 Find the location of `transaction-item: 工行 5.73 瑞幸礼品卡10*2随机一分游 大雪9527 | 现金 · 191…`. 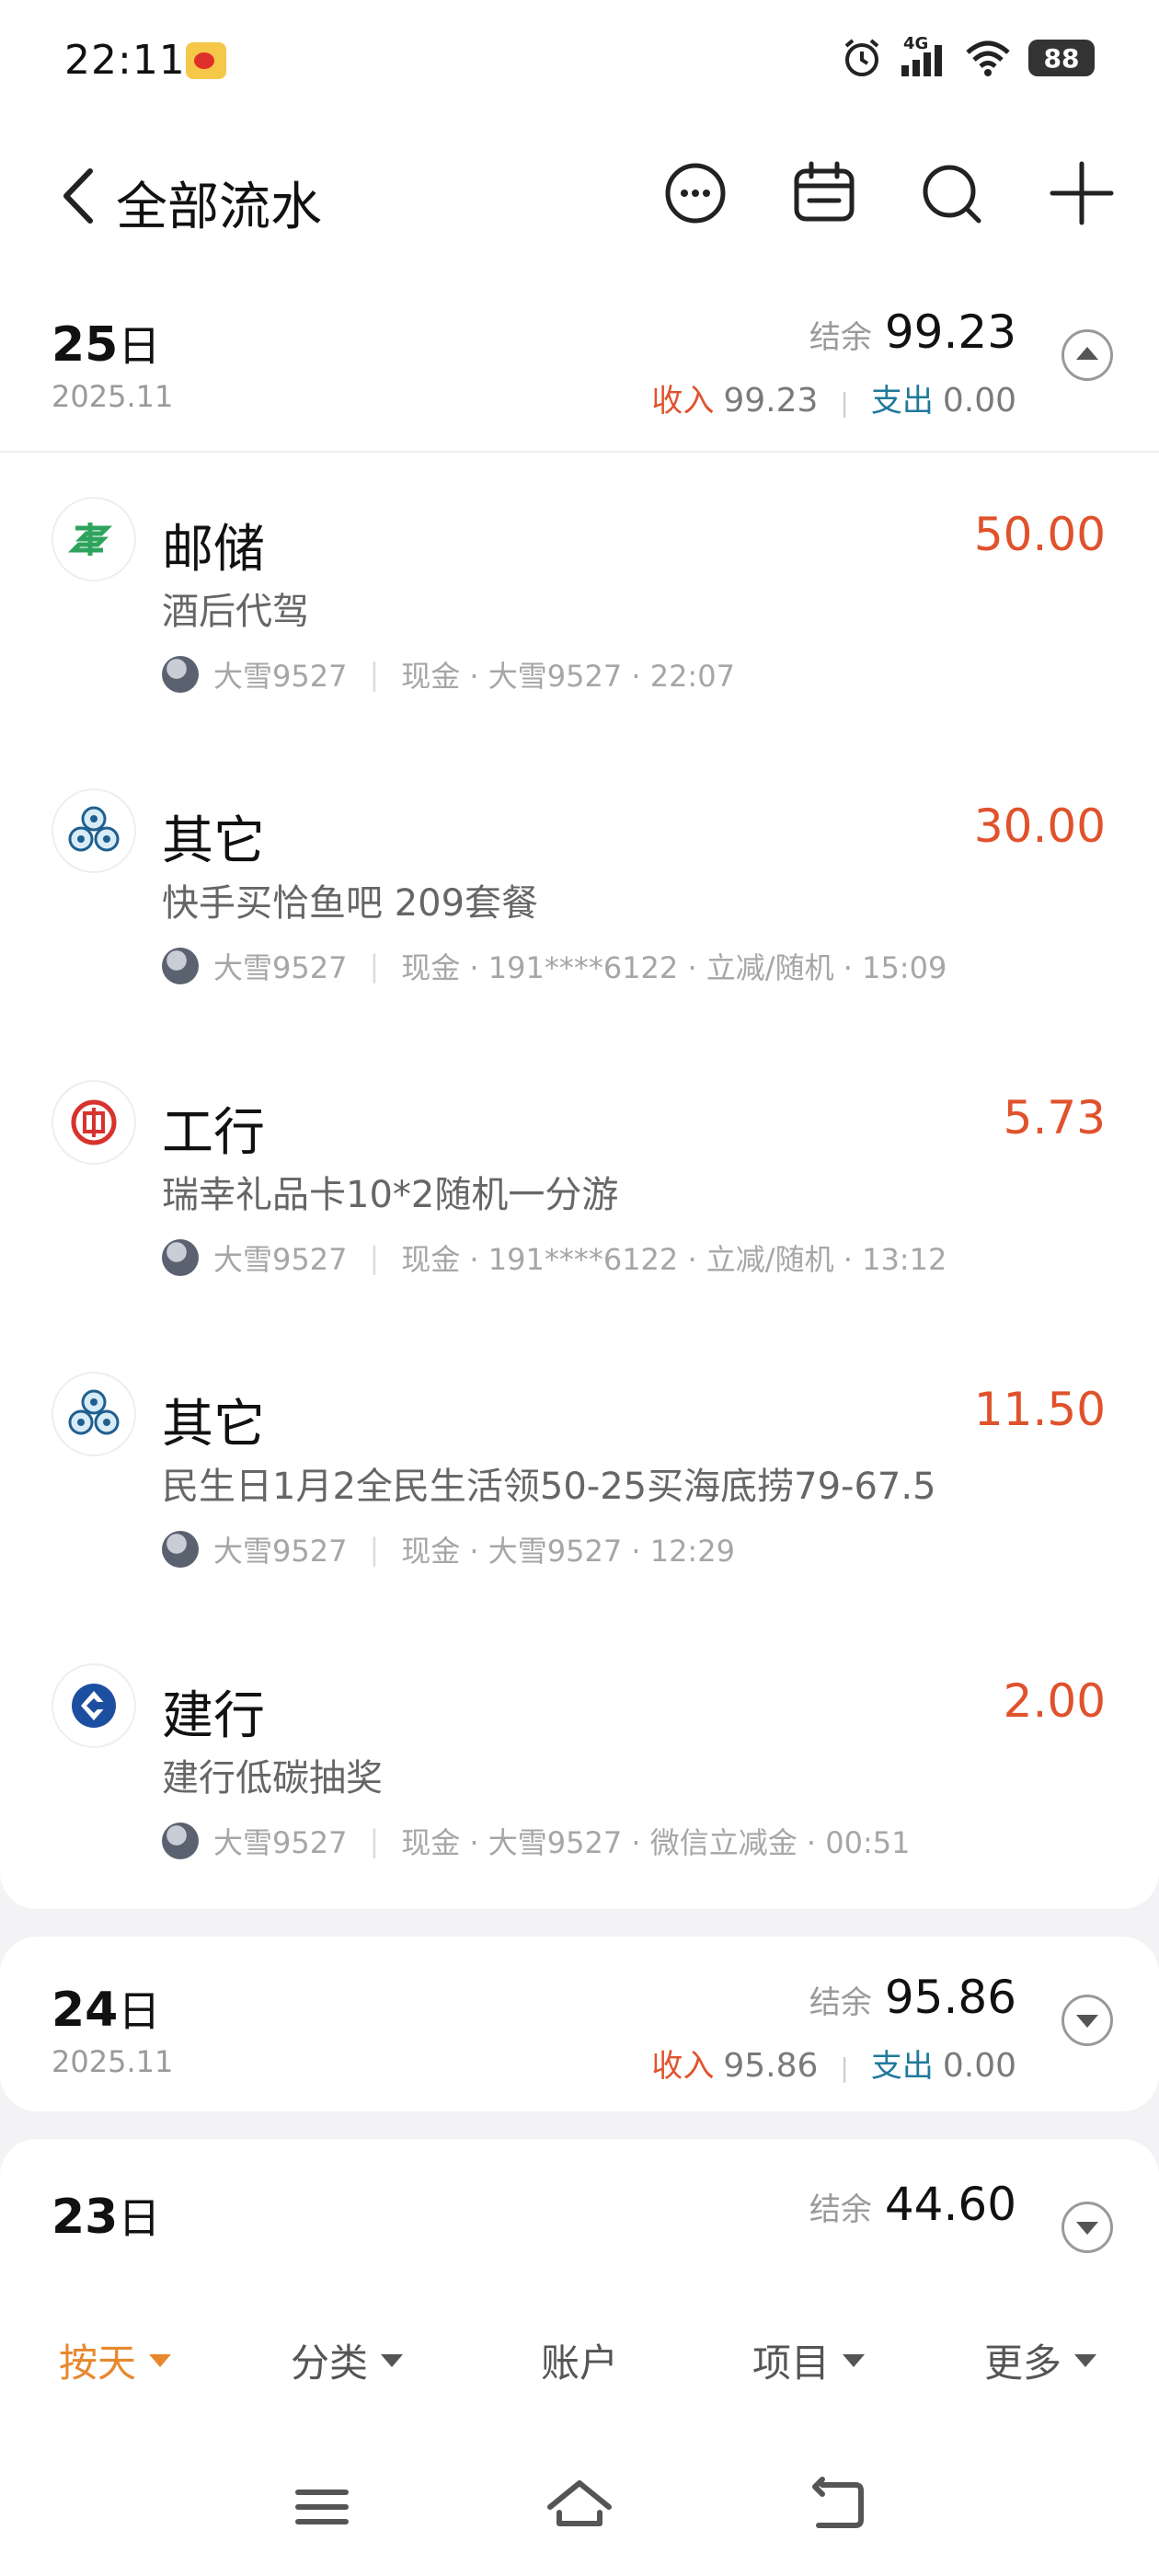

transaction-item: 工行 5.73 瑞幸礼品卡10*2随机一分游 大雪9527 | 现金 · 191… is located at coordinates (579, 1188).